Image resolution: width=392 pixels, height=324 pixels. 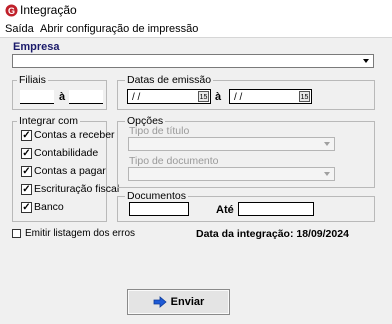 I want to click on tipo-titulo-combo, so click(x=231, y=144).